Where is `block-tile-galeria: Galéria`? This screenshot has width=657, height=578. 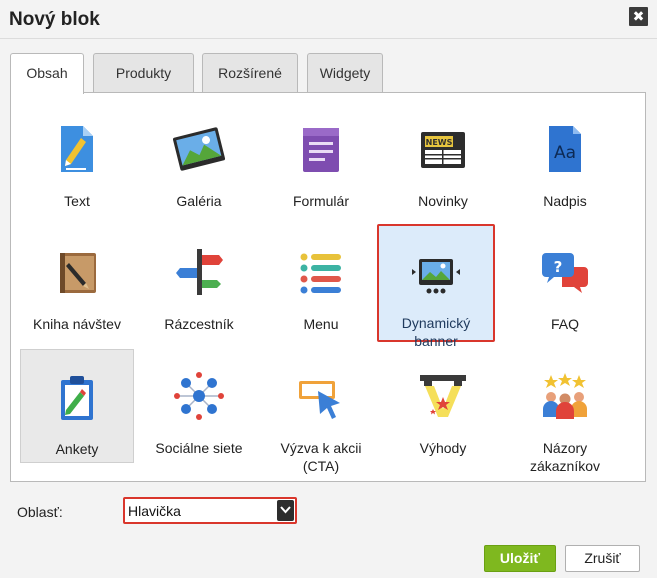
block-tile-galeria: Galéria is located at coordinates (199, 159).